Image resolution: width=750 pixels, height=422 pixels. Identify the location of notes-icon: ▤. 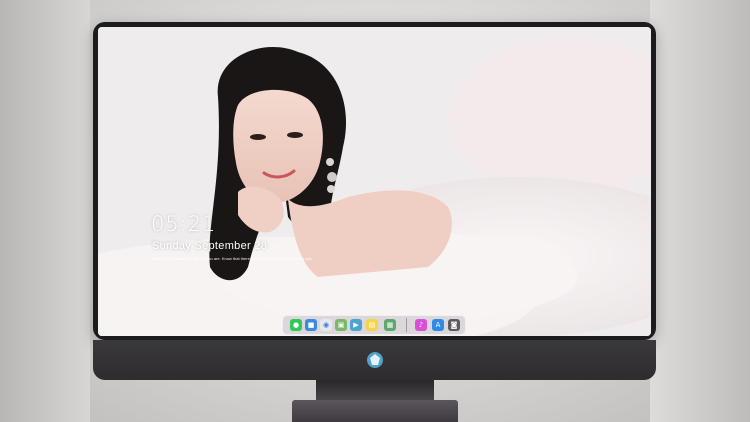
(372, 325).